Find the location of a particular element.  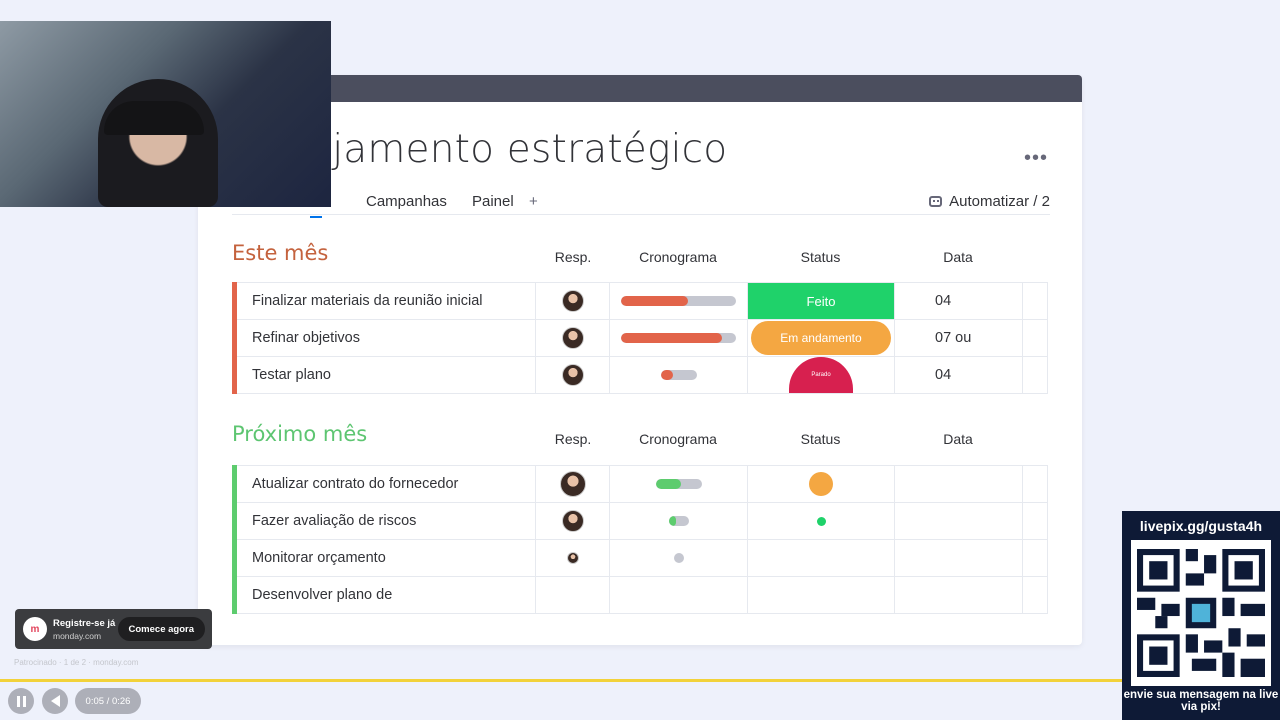

pause-icon is located at coordinates (21, 701).